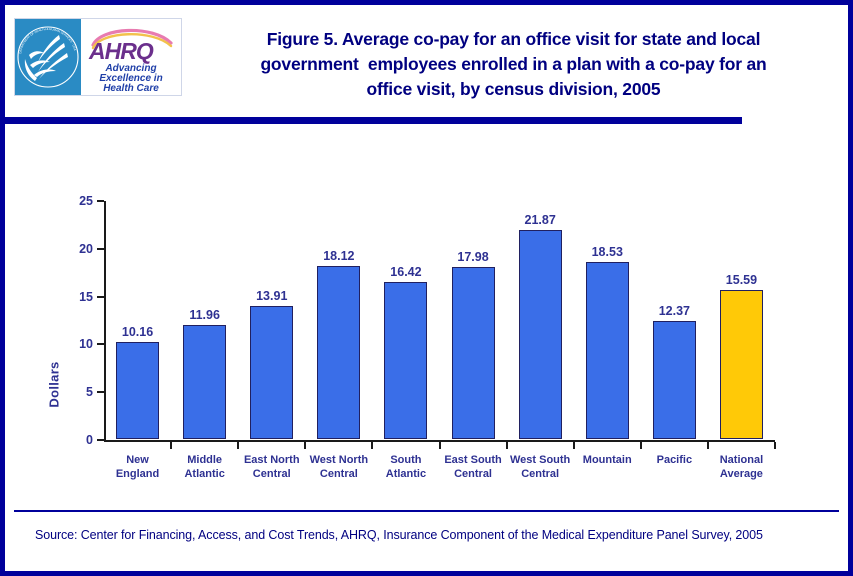 The height and width of the screenshot is (576, 853). What do you see at coordinates (86, 248) in the screenshot?
I see `y-axis-tick-label: 20` at bounding box center [86, 248].